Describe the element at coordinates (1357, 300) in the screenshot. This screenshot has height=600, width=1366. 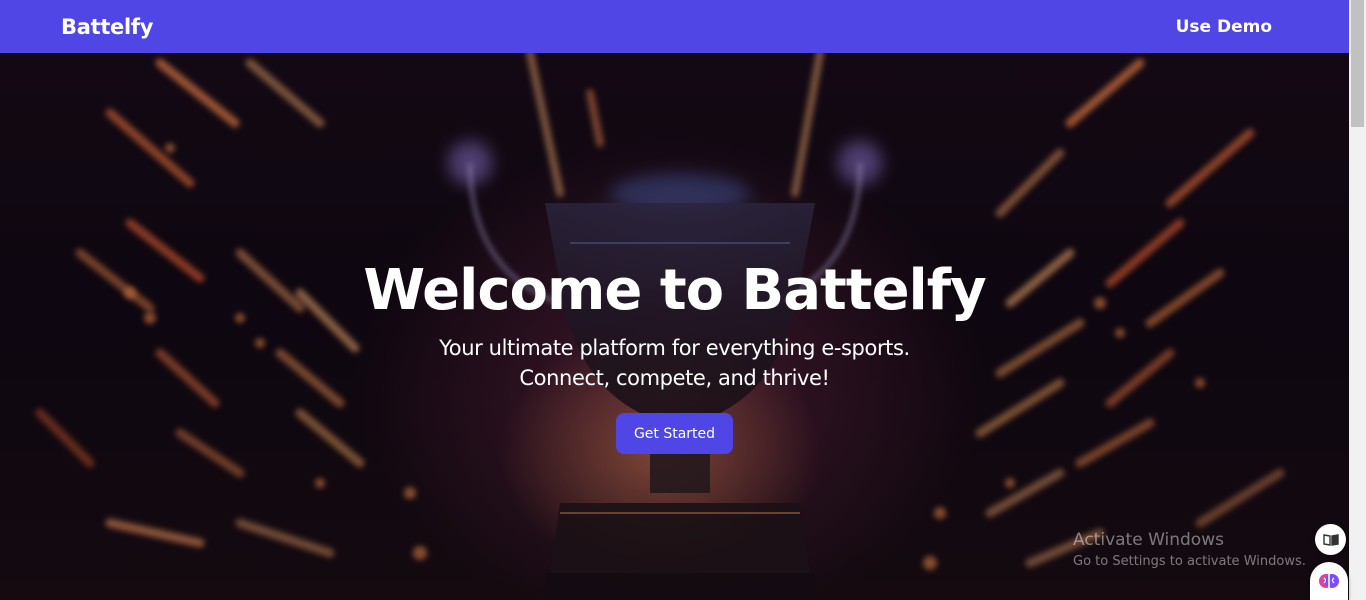
I see `page-scrollbar` at that location.